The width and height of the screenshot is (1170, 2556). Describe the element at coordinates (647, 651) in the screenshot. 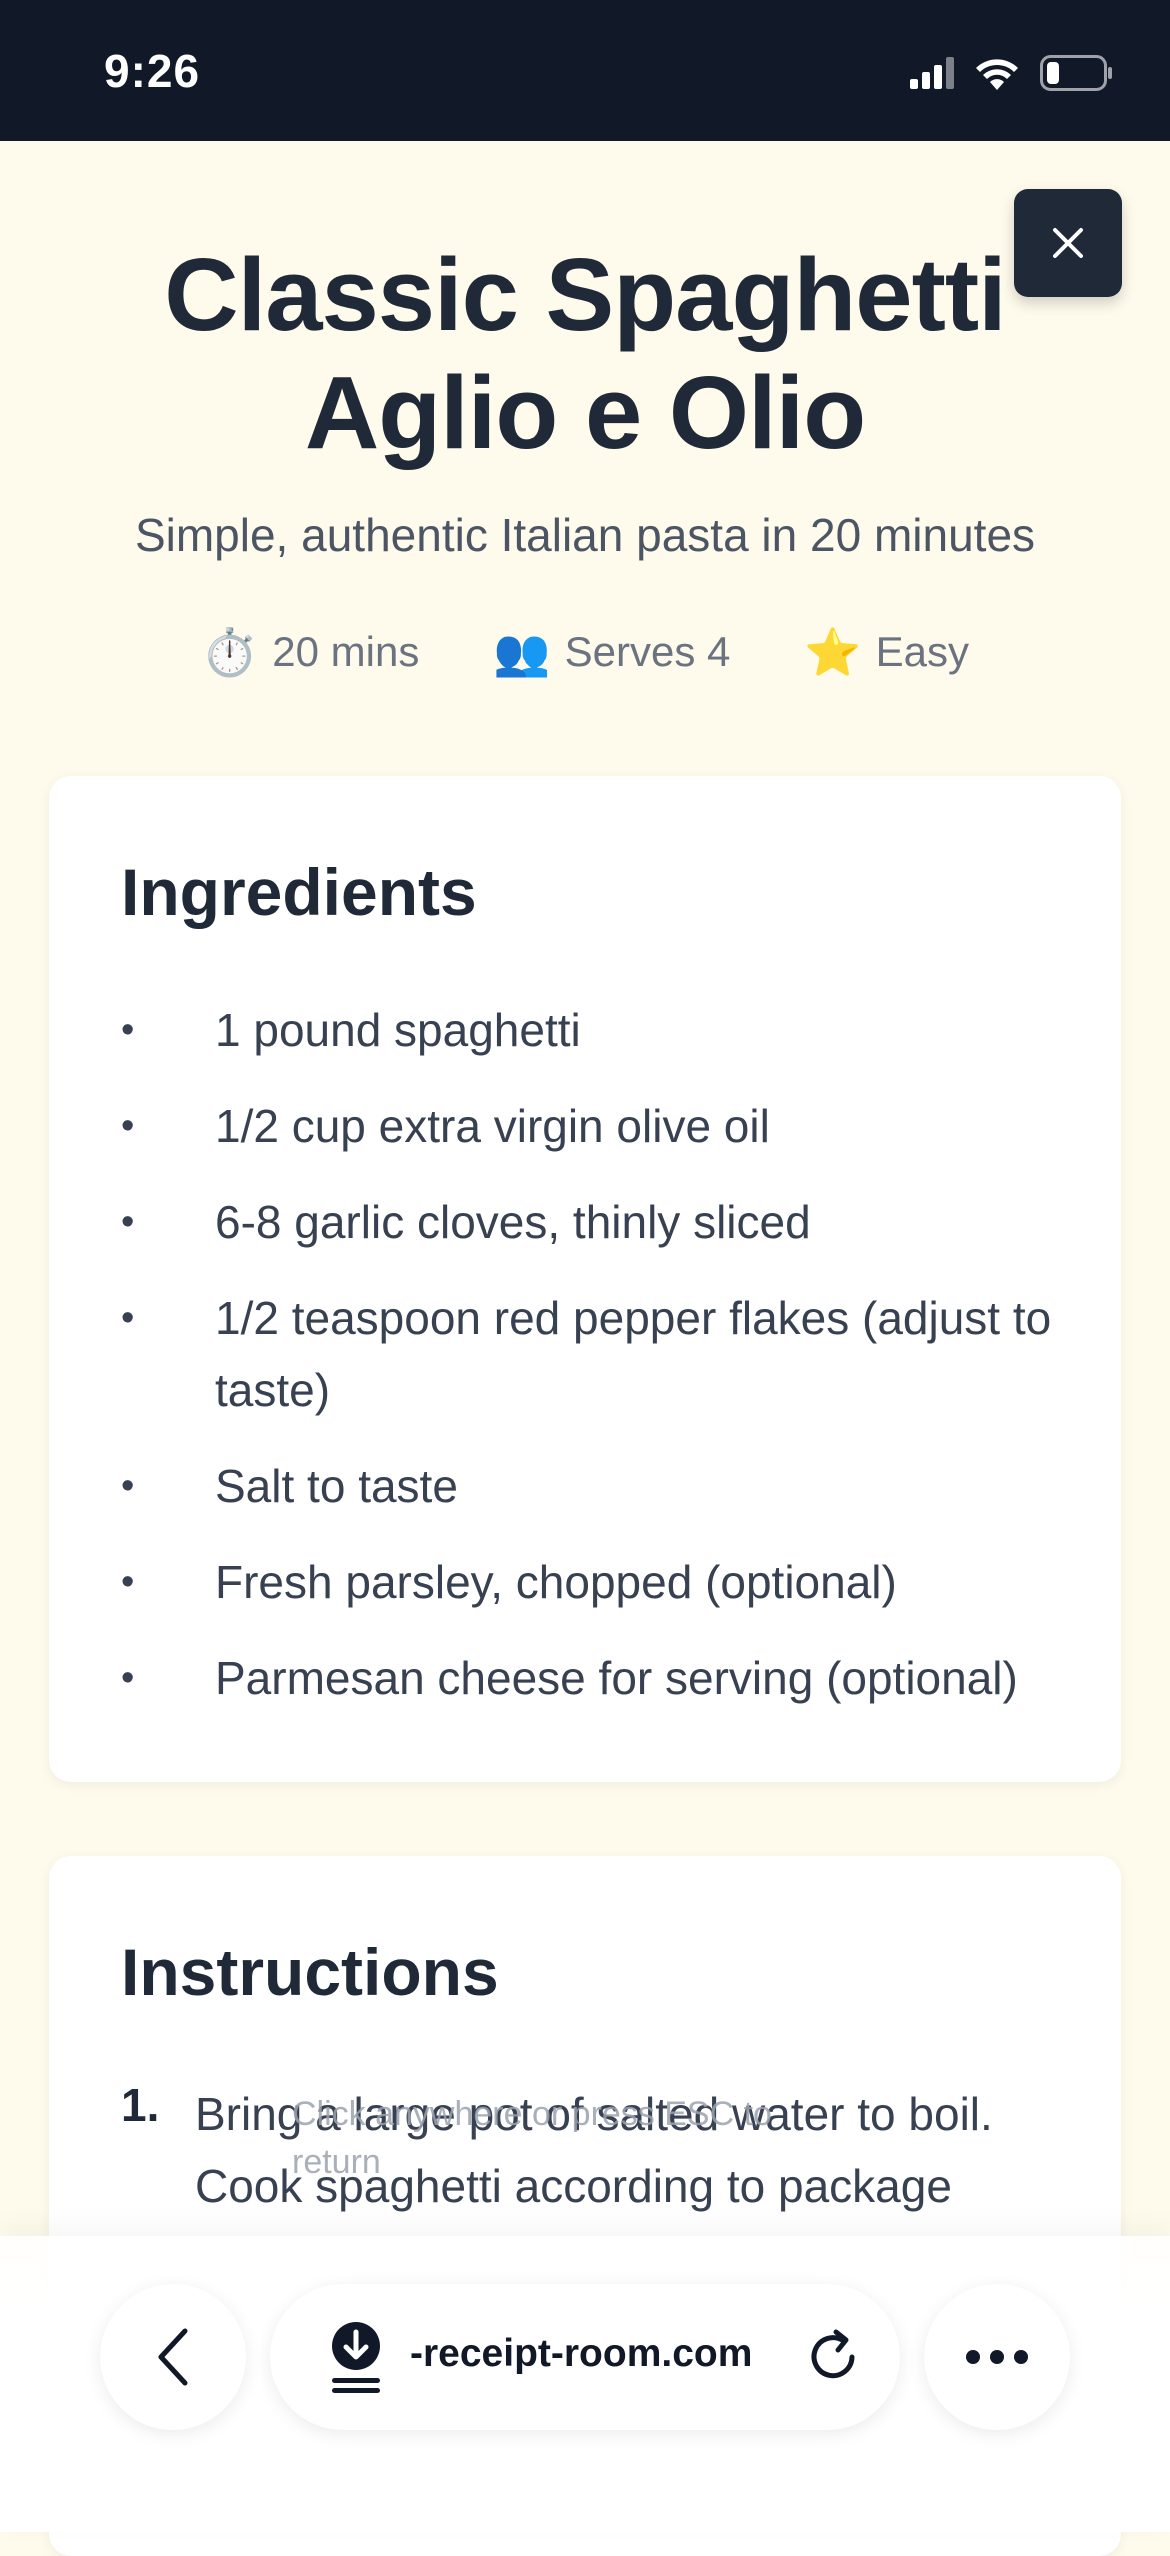

I see `meta-servings-label: Serves 4` at that location.